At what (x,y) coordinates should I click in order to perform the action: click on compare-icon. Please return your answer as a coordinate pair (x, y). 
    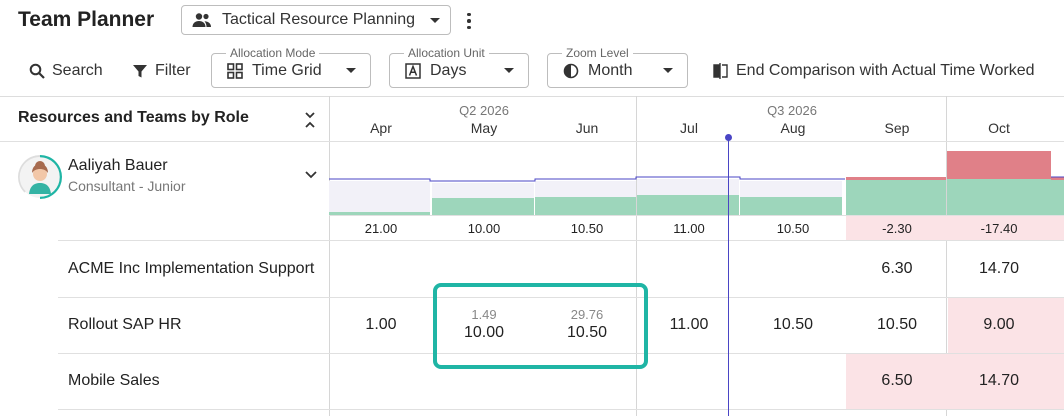
    Looking at the image, I should click on (721, 71).